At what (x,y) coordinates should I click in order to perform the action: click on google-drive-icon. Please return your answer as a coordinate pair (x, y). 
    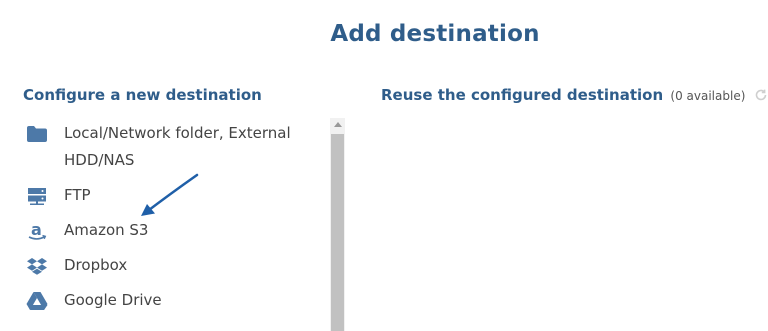
    Looking at the image, I should click on (37, 300).